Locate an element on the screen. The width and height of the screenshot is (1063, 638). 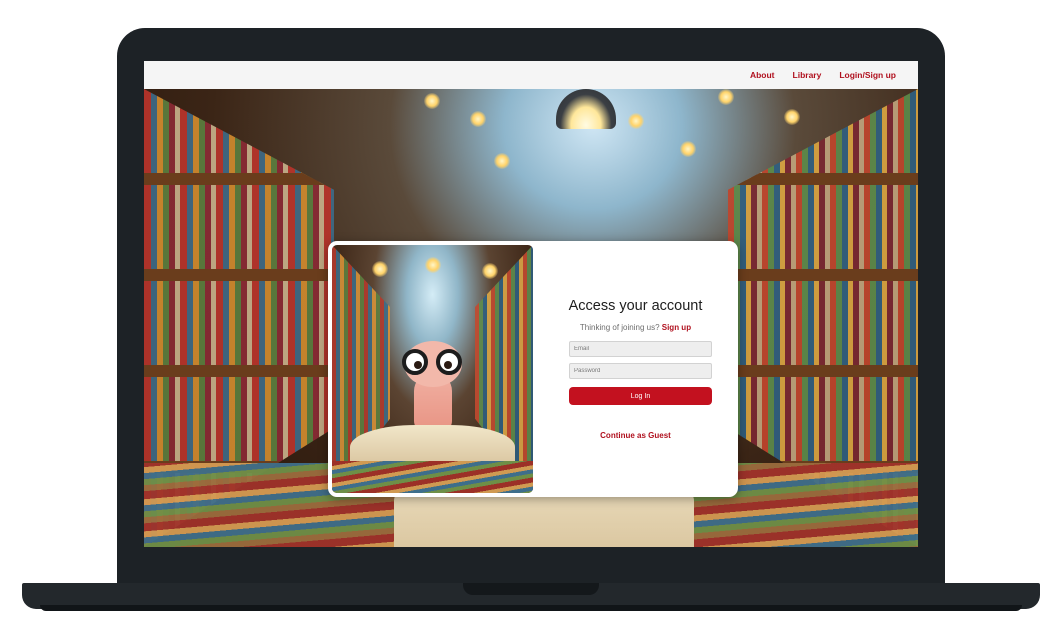
login-title: Access your account is located at coordinates (635, 306).